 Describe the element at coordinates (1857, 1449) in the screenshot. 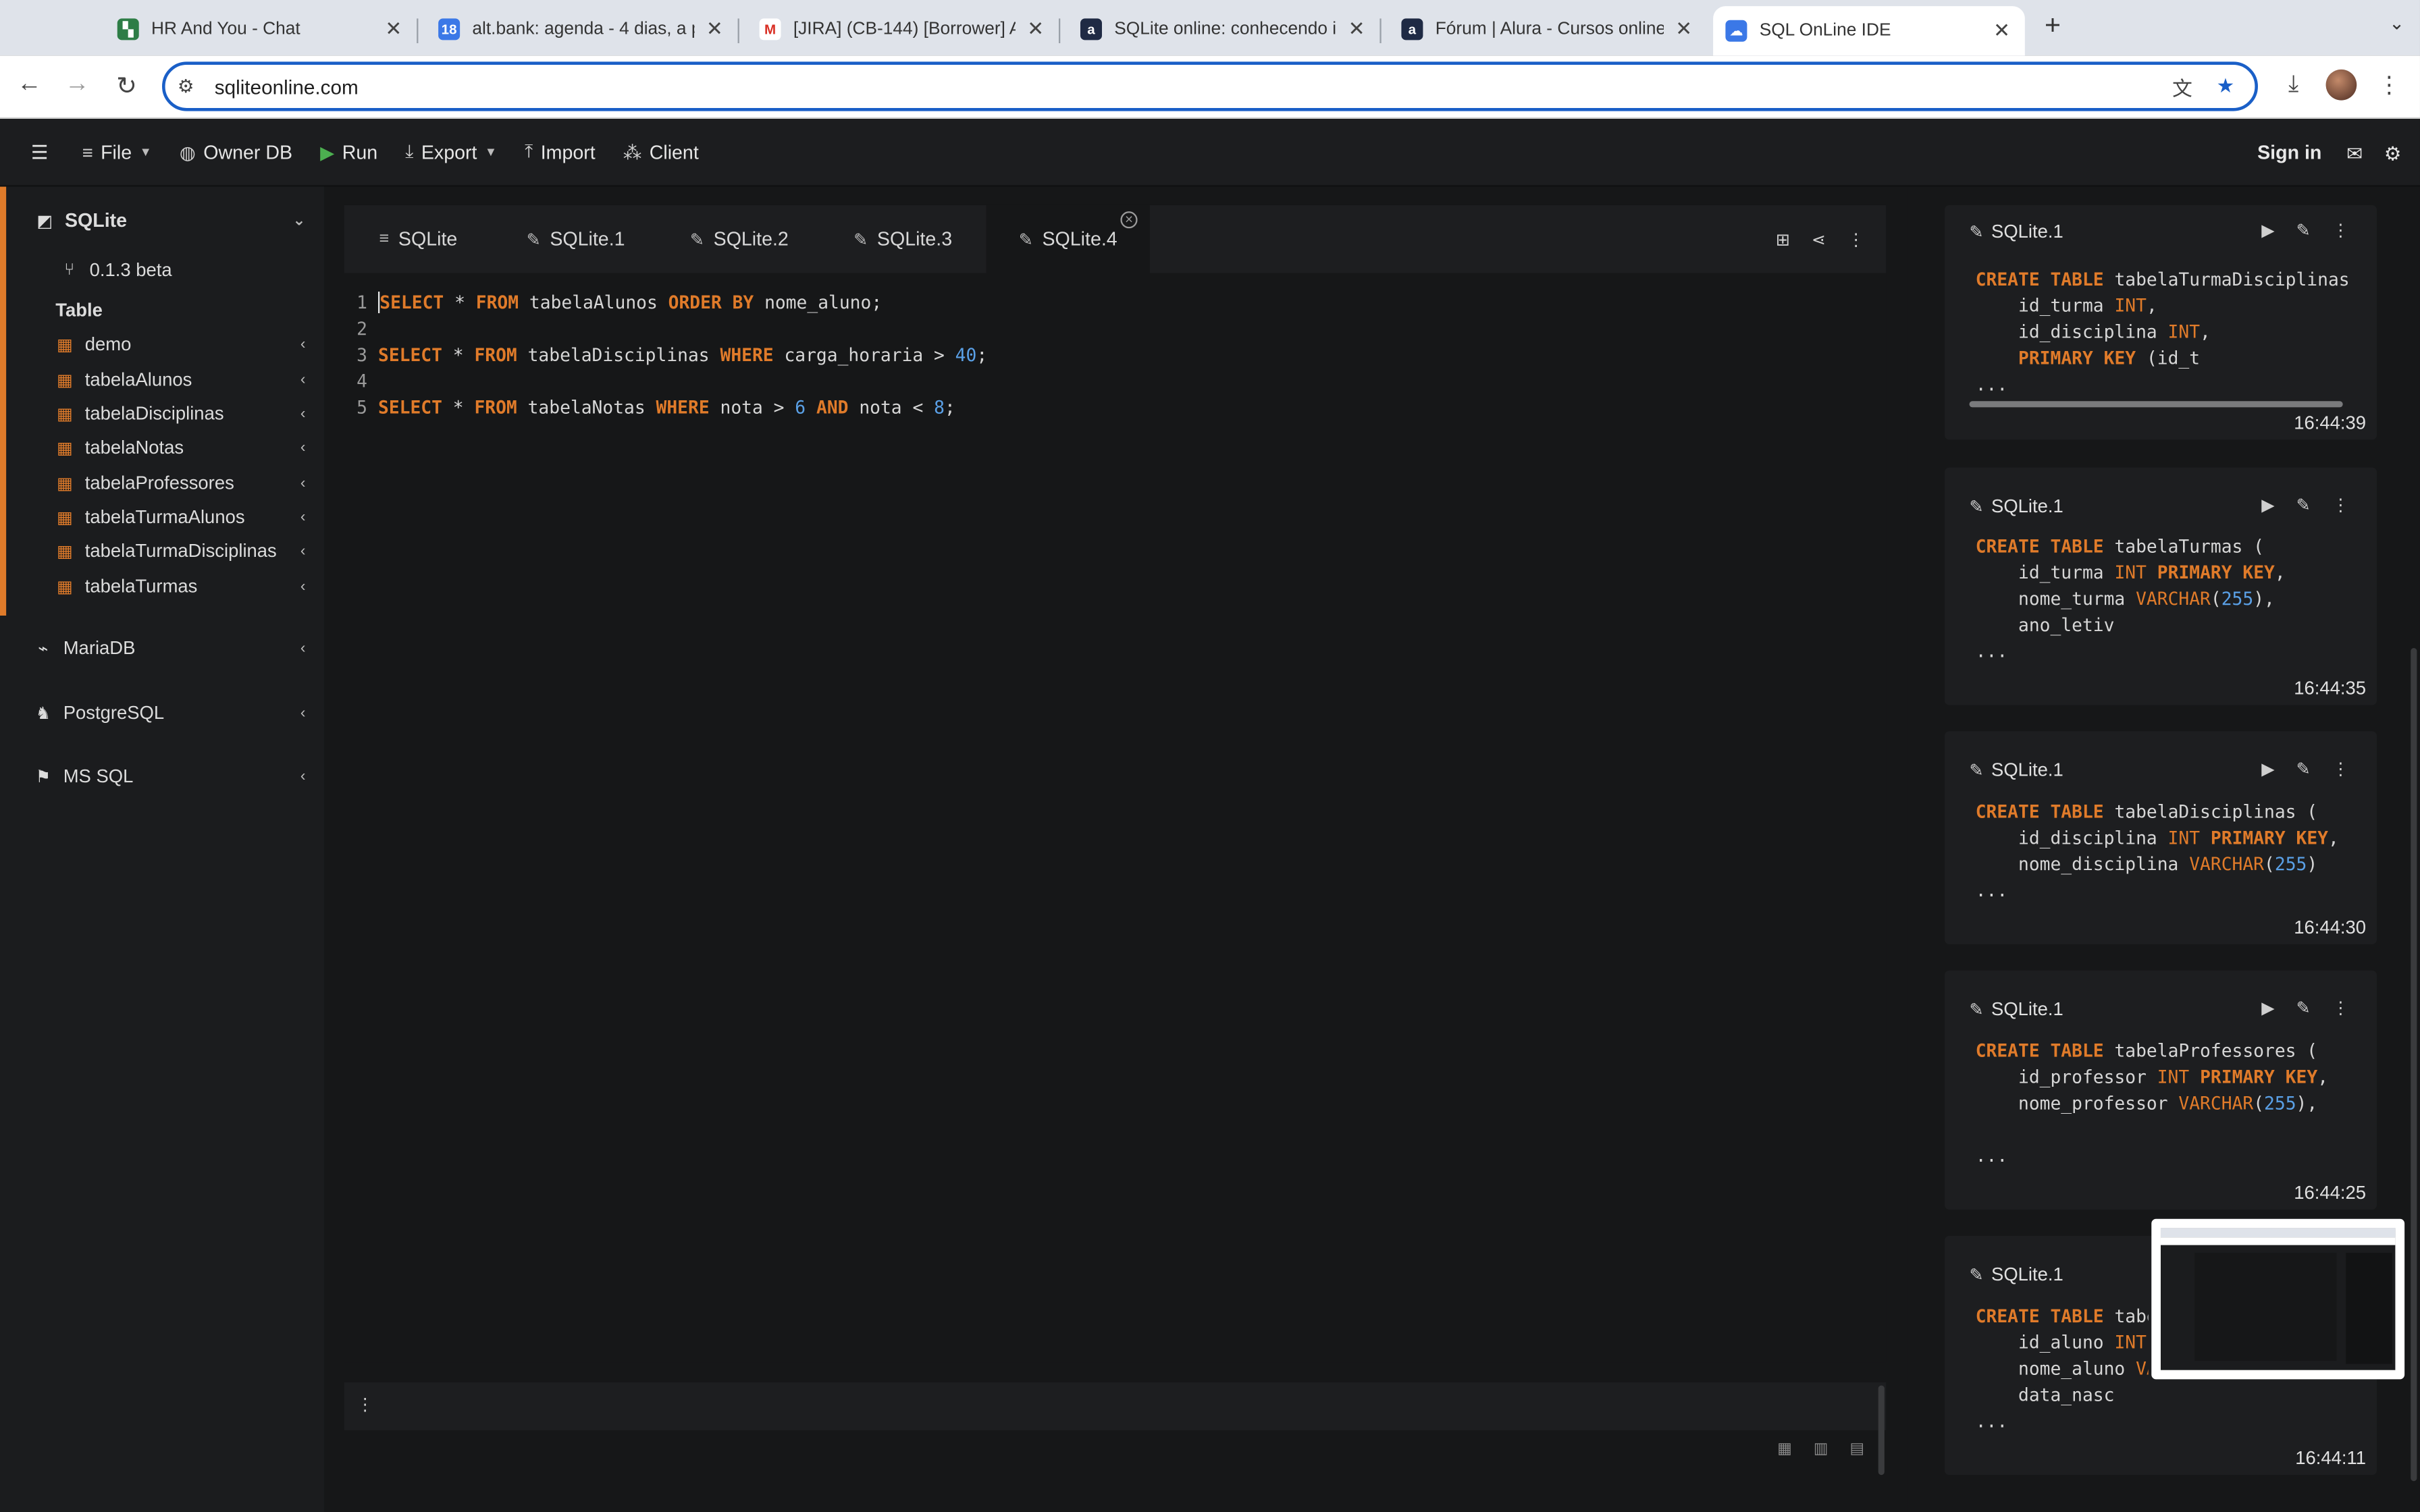

I see `notebook-icon: ▤` at that location.